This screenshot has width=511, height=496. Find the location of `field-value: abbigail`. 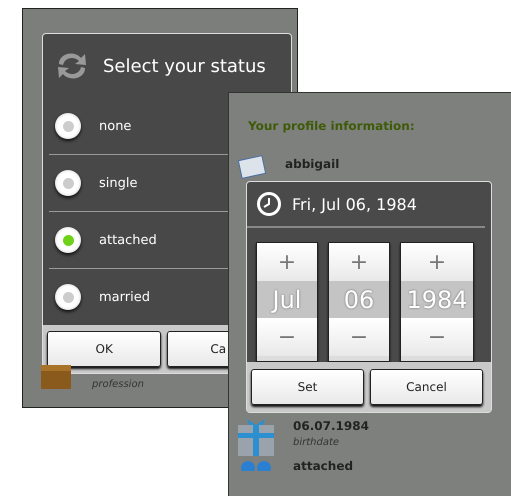

field-value: abbigail is located at coordinates (312, 164).